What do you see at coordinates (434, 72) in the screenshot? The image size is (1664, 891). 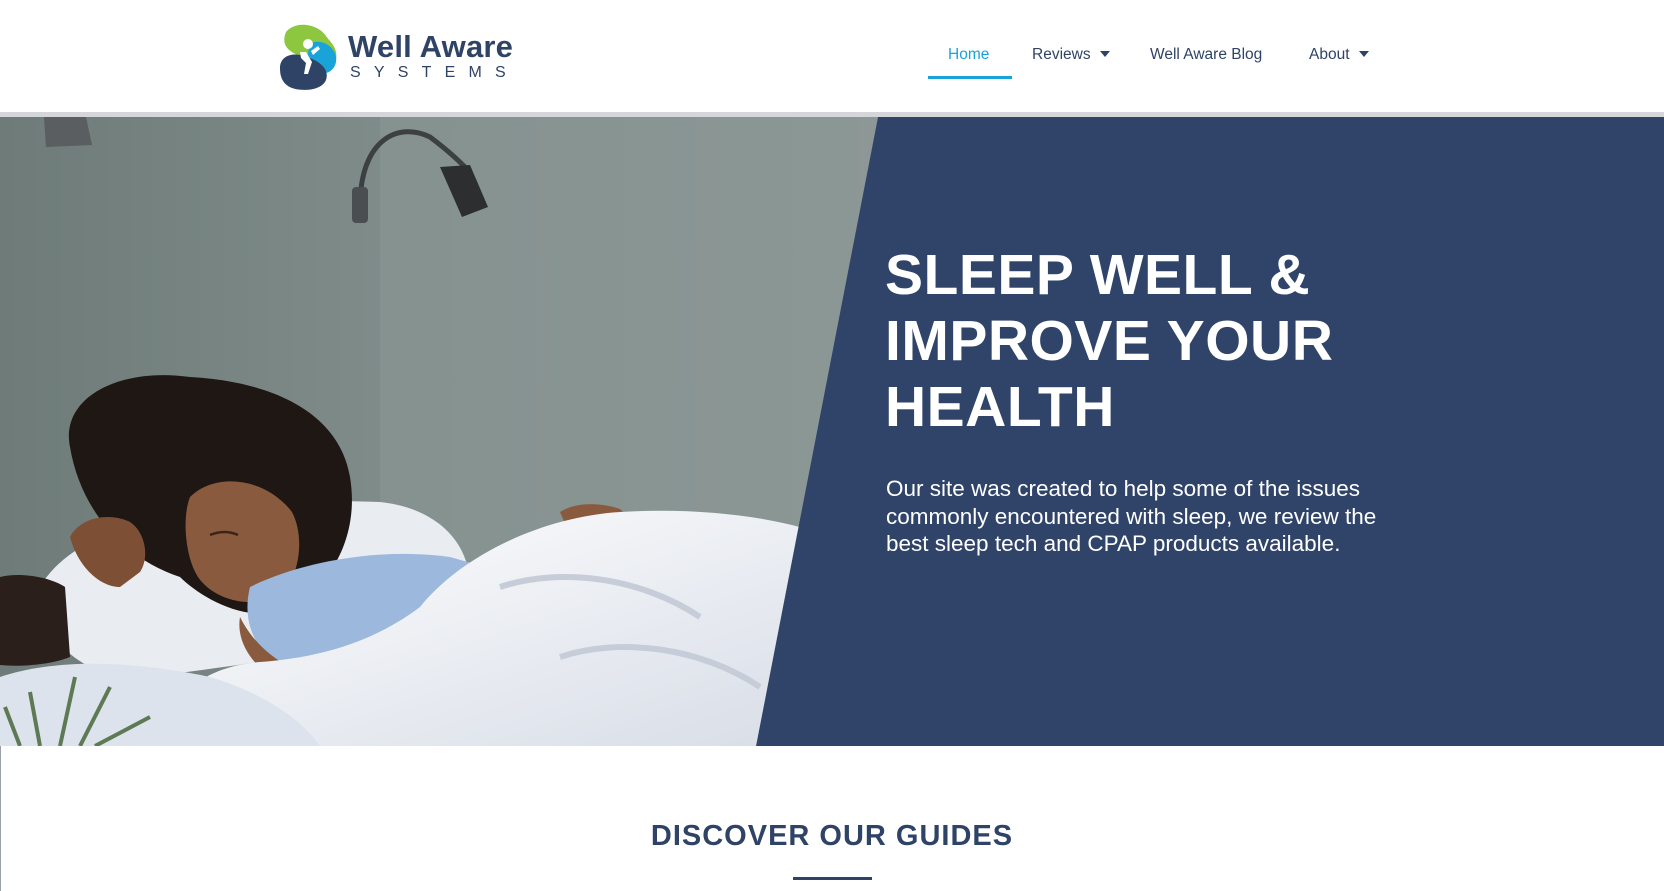 I see `logo-tagline: SYSTEMS` at bounding box center [434, 72].